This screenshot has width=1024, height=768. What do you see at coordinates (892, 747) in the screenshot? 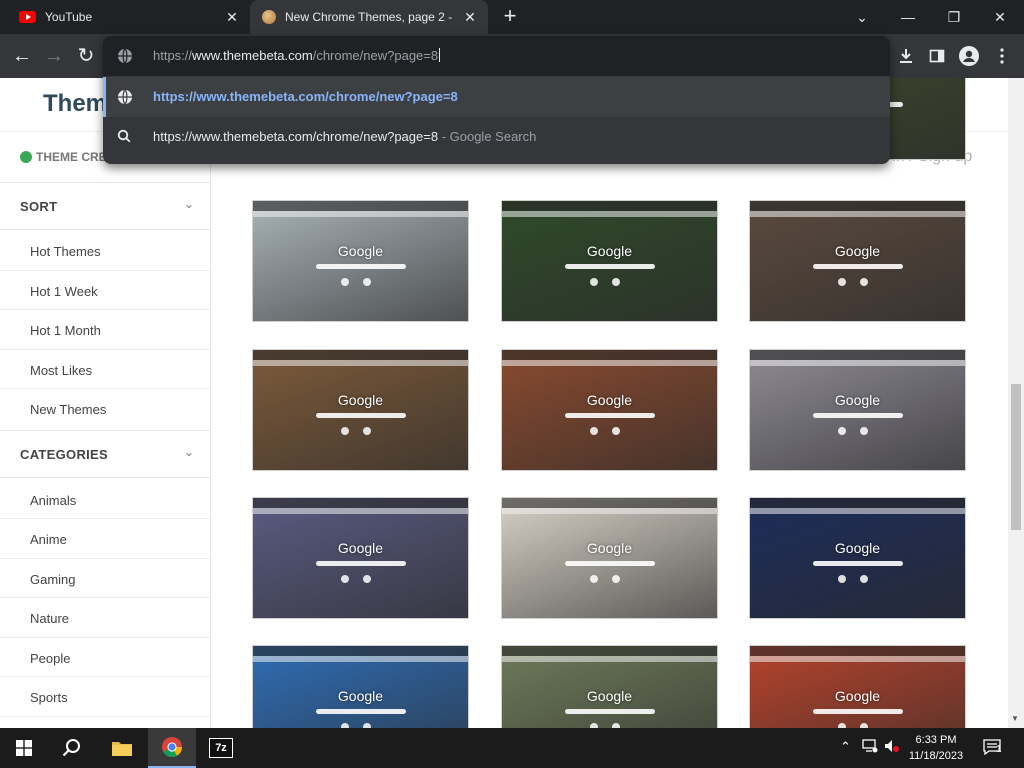
I see `volume-muted-icon` at bounding box center [892, 747].